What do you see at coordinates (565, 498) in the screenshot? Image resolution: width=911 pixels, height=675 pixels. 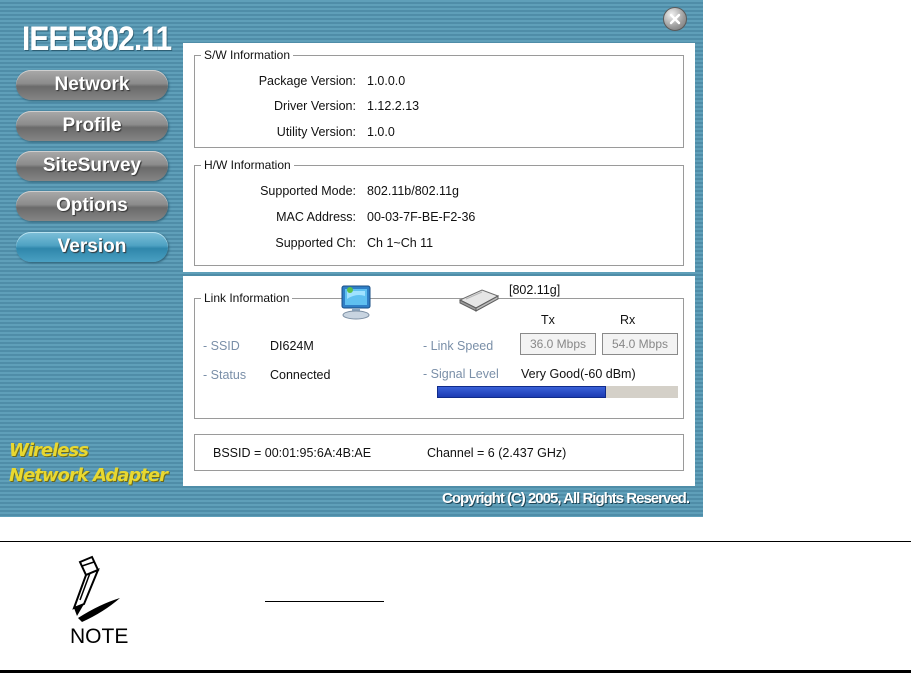 I see `copyright-text: Copyright (C) 2005, All Rights Reserved.` at bounding box center [565, 498].